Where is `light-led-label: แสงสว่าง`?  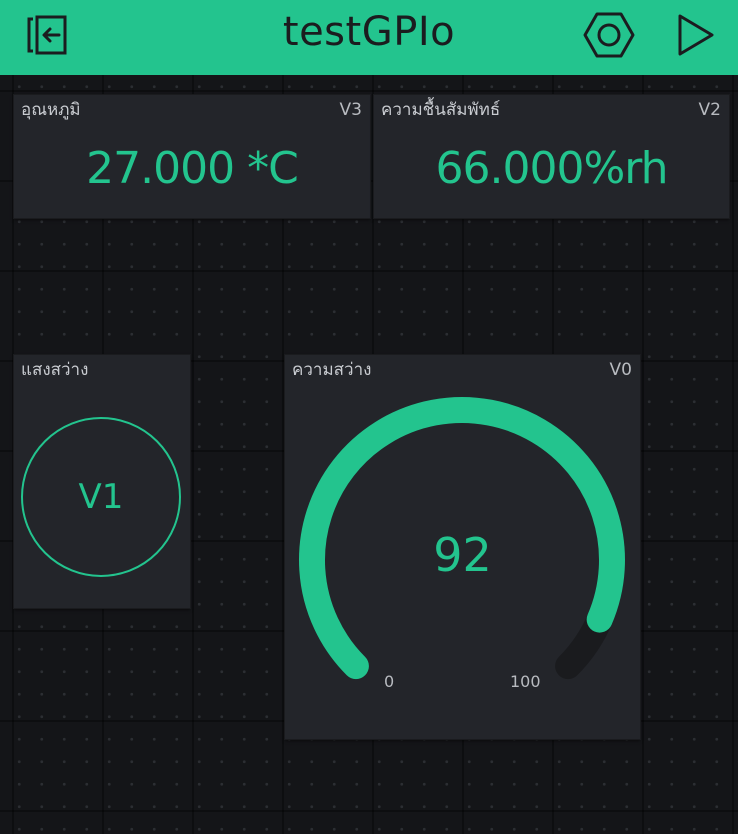 light-led-label: แสงสว่าง is located at coordinates (55, 370).